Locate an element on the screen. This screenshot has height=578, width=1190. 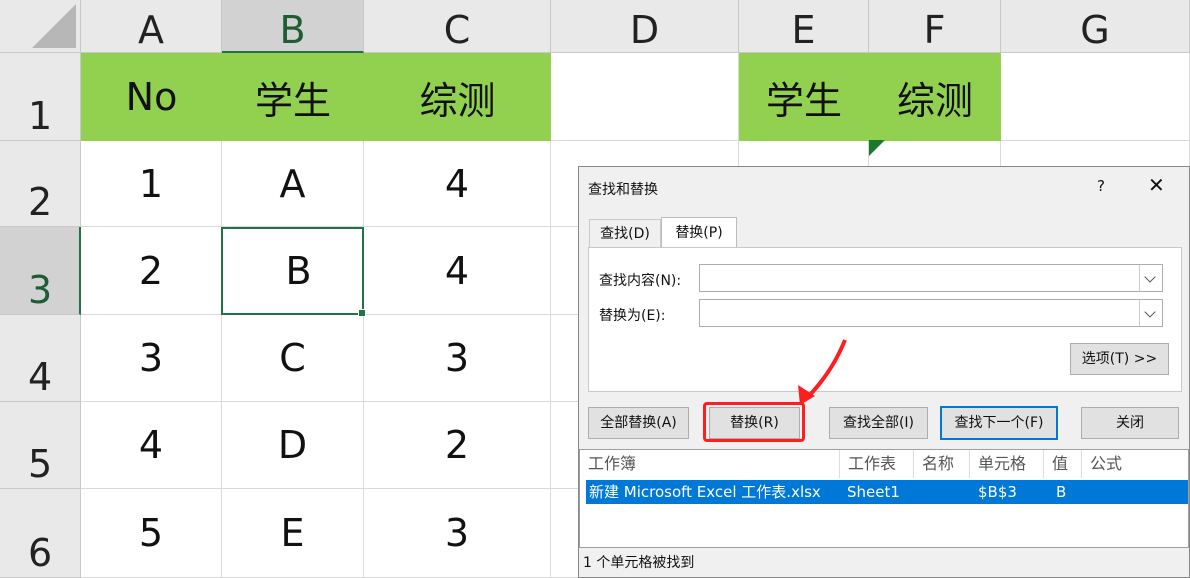
column-header-b: B is located at coordinates (293, 26).